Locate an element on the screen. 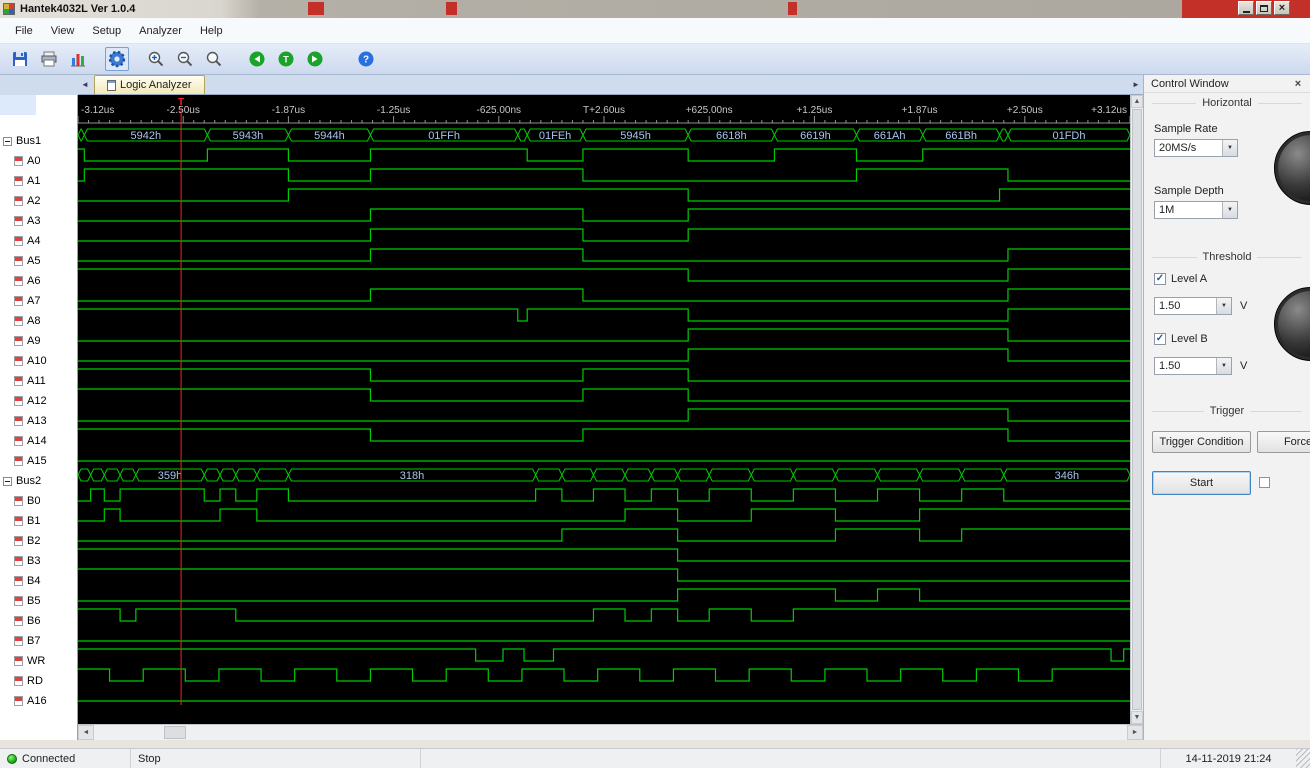  channel-item-a7: A7 is located at coordinates (38, 301).